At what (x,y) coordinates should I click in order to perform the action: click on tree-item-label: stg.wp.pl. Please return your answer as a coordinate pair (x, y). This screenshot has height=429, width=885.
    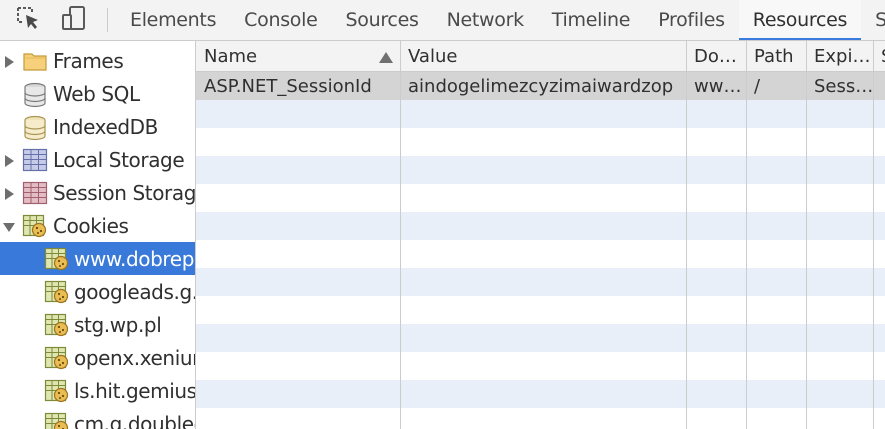
    Looking at the image, I should click on (118, 325).